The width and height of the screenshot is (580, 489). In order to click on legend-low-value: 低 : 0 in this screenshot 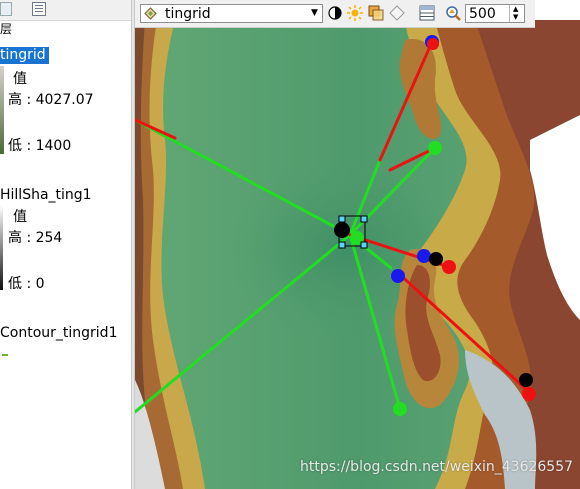, I will do `click(26, 284)`.